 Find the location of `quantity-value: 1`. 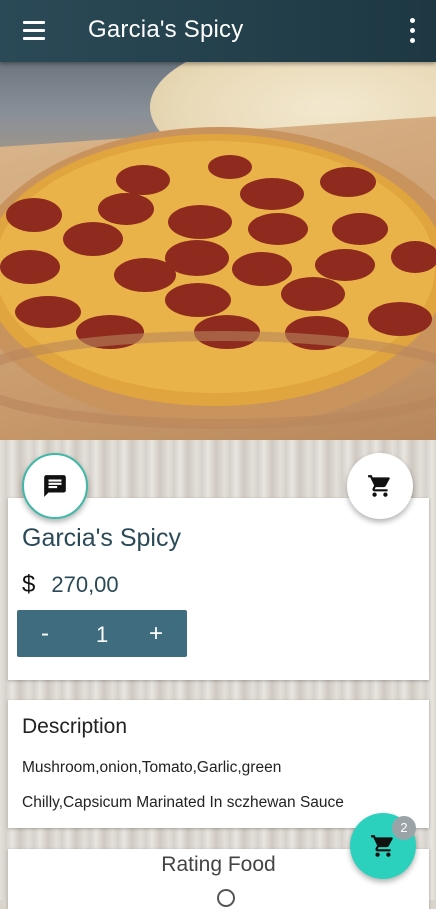

quantity-value: 1 is located at coordinates (102, 634).